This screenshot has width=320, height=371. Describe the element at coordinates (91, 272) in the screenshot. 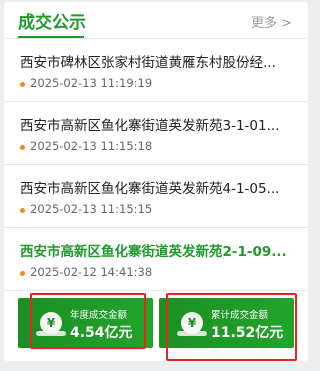

I see `item-time: 2025-02-12 14:41:38` at that location.